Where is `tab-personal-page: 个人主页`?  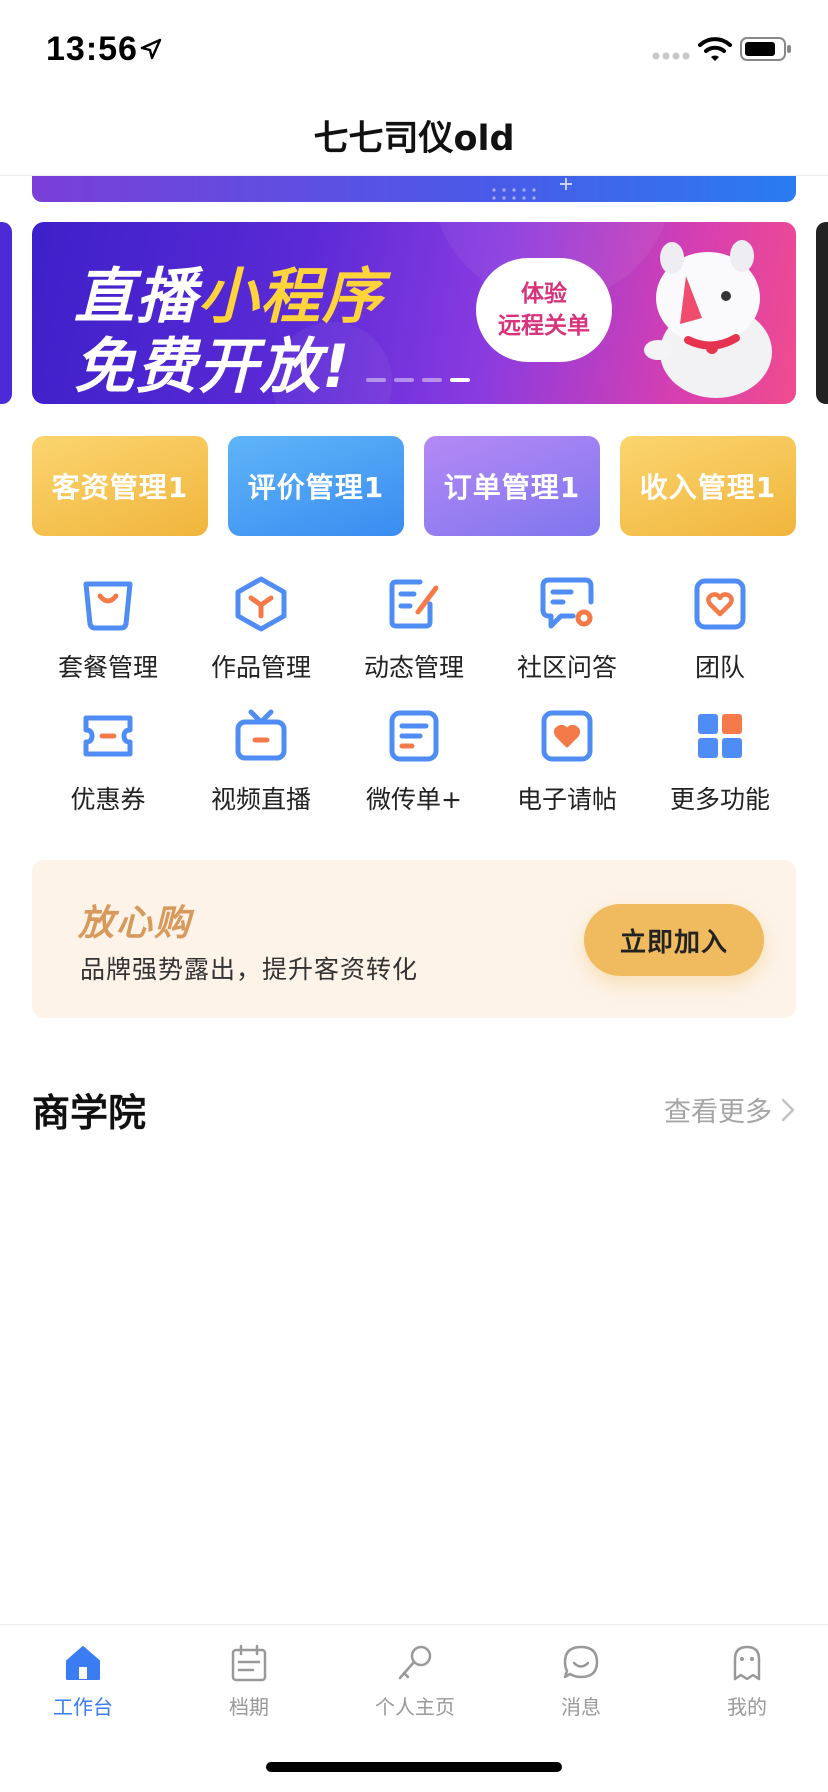 tab-personal-page: 个人主页 is located at coordinates (415, 1683).